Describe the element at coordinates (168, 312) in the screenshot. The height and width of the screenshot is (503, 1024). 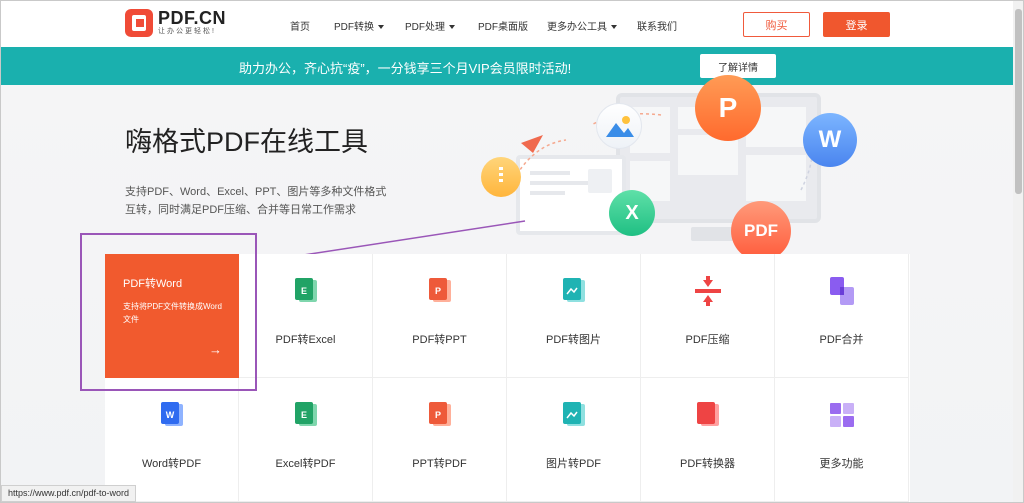
I see `annotation-highlight-box` at that location.